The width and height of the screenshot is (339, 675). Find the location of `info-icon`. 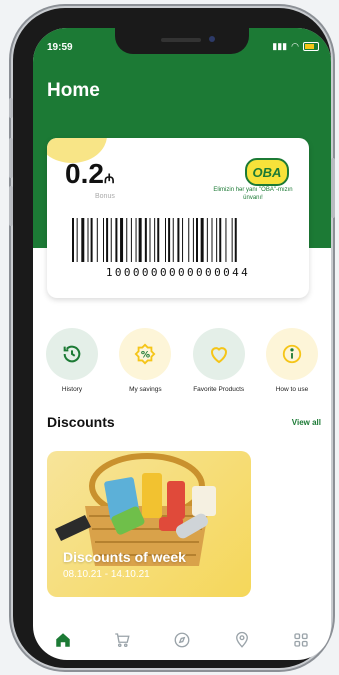

info-icon is located at coordinates (291, 354).